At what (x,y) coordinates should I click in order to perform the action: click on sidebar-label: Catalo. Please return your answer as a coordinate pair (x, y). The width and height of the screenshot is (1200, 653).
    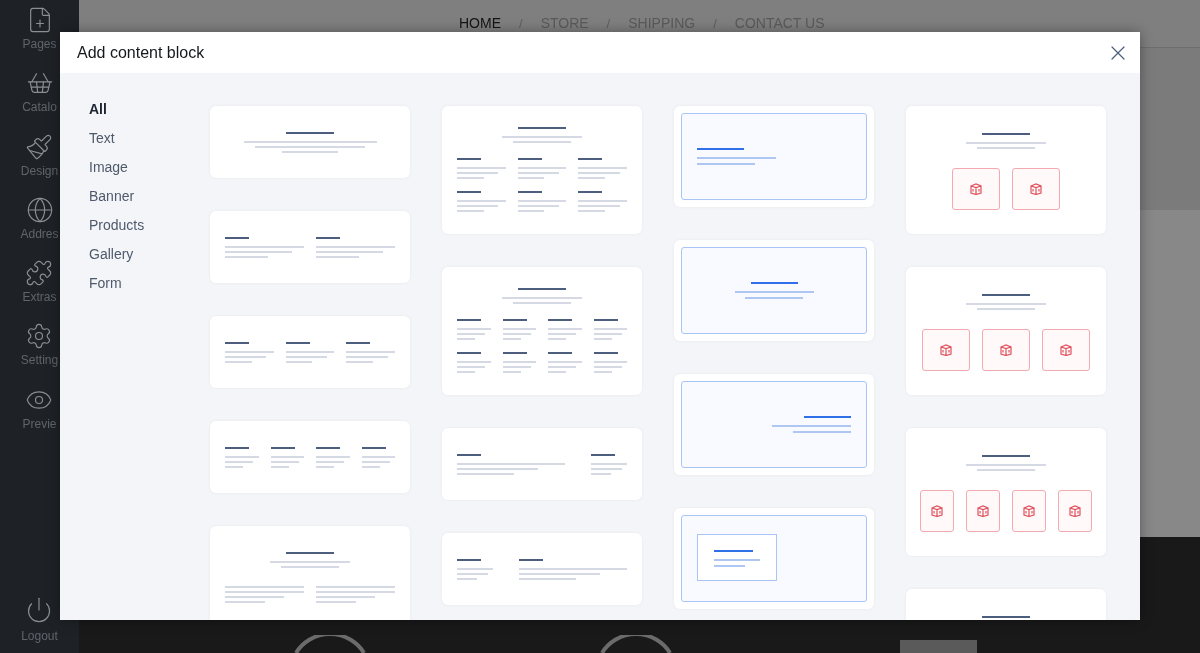
    Looking at the image, I should click on (39, 107).